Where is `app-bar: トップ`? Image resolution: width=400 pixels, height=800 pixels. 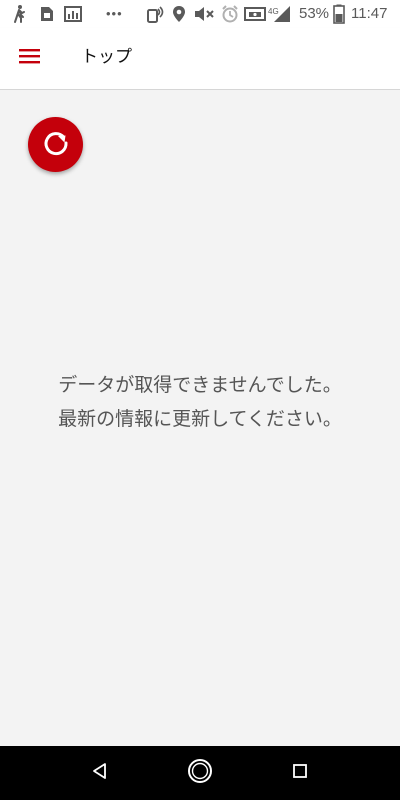 app-bar: トップ is located at coordinates (200, 59).